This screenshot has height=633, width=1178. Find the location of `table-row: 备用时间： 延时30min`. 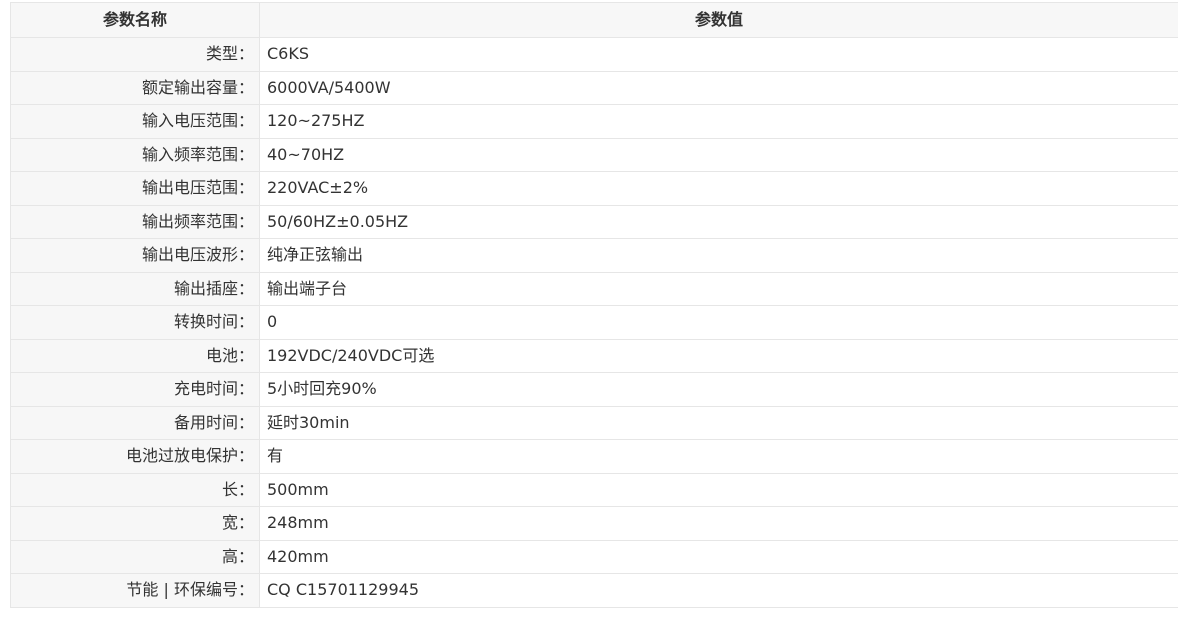

table-row: 备用时间： 延时30min is located at coordinates (594, 422).